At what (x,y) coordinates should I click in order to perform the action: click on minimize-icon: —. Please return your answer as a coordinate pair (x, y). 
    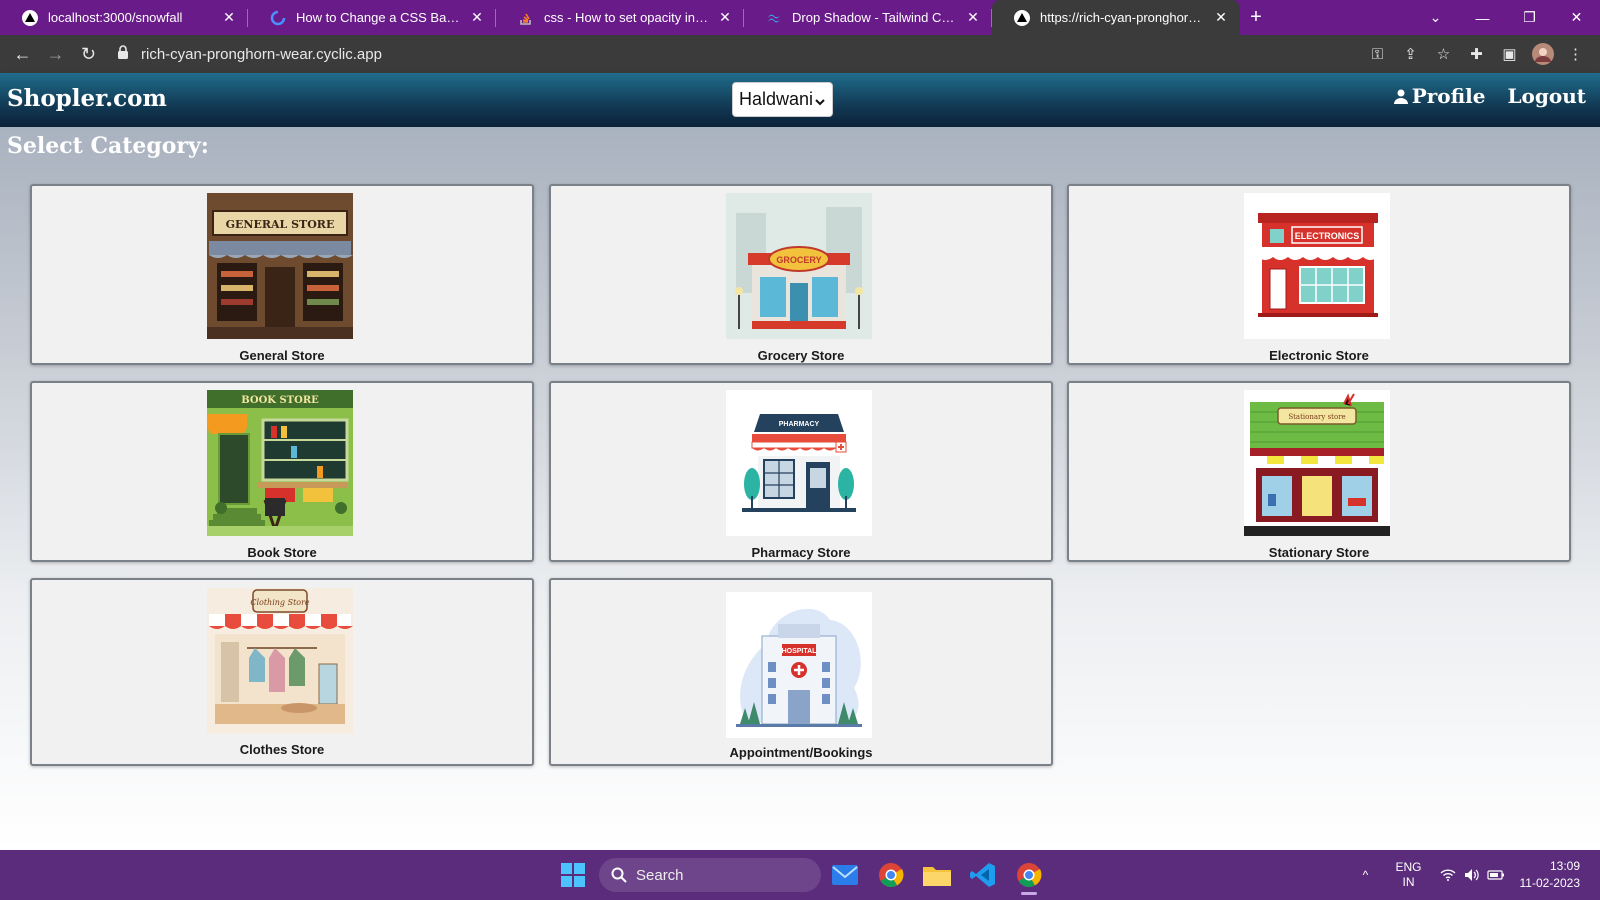
    Looking at the image, I should click on (1482, 17).